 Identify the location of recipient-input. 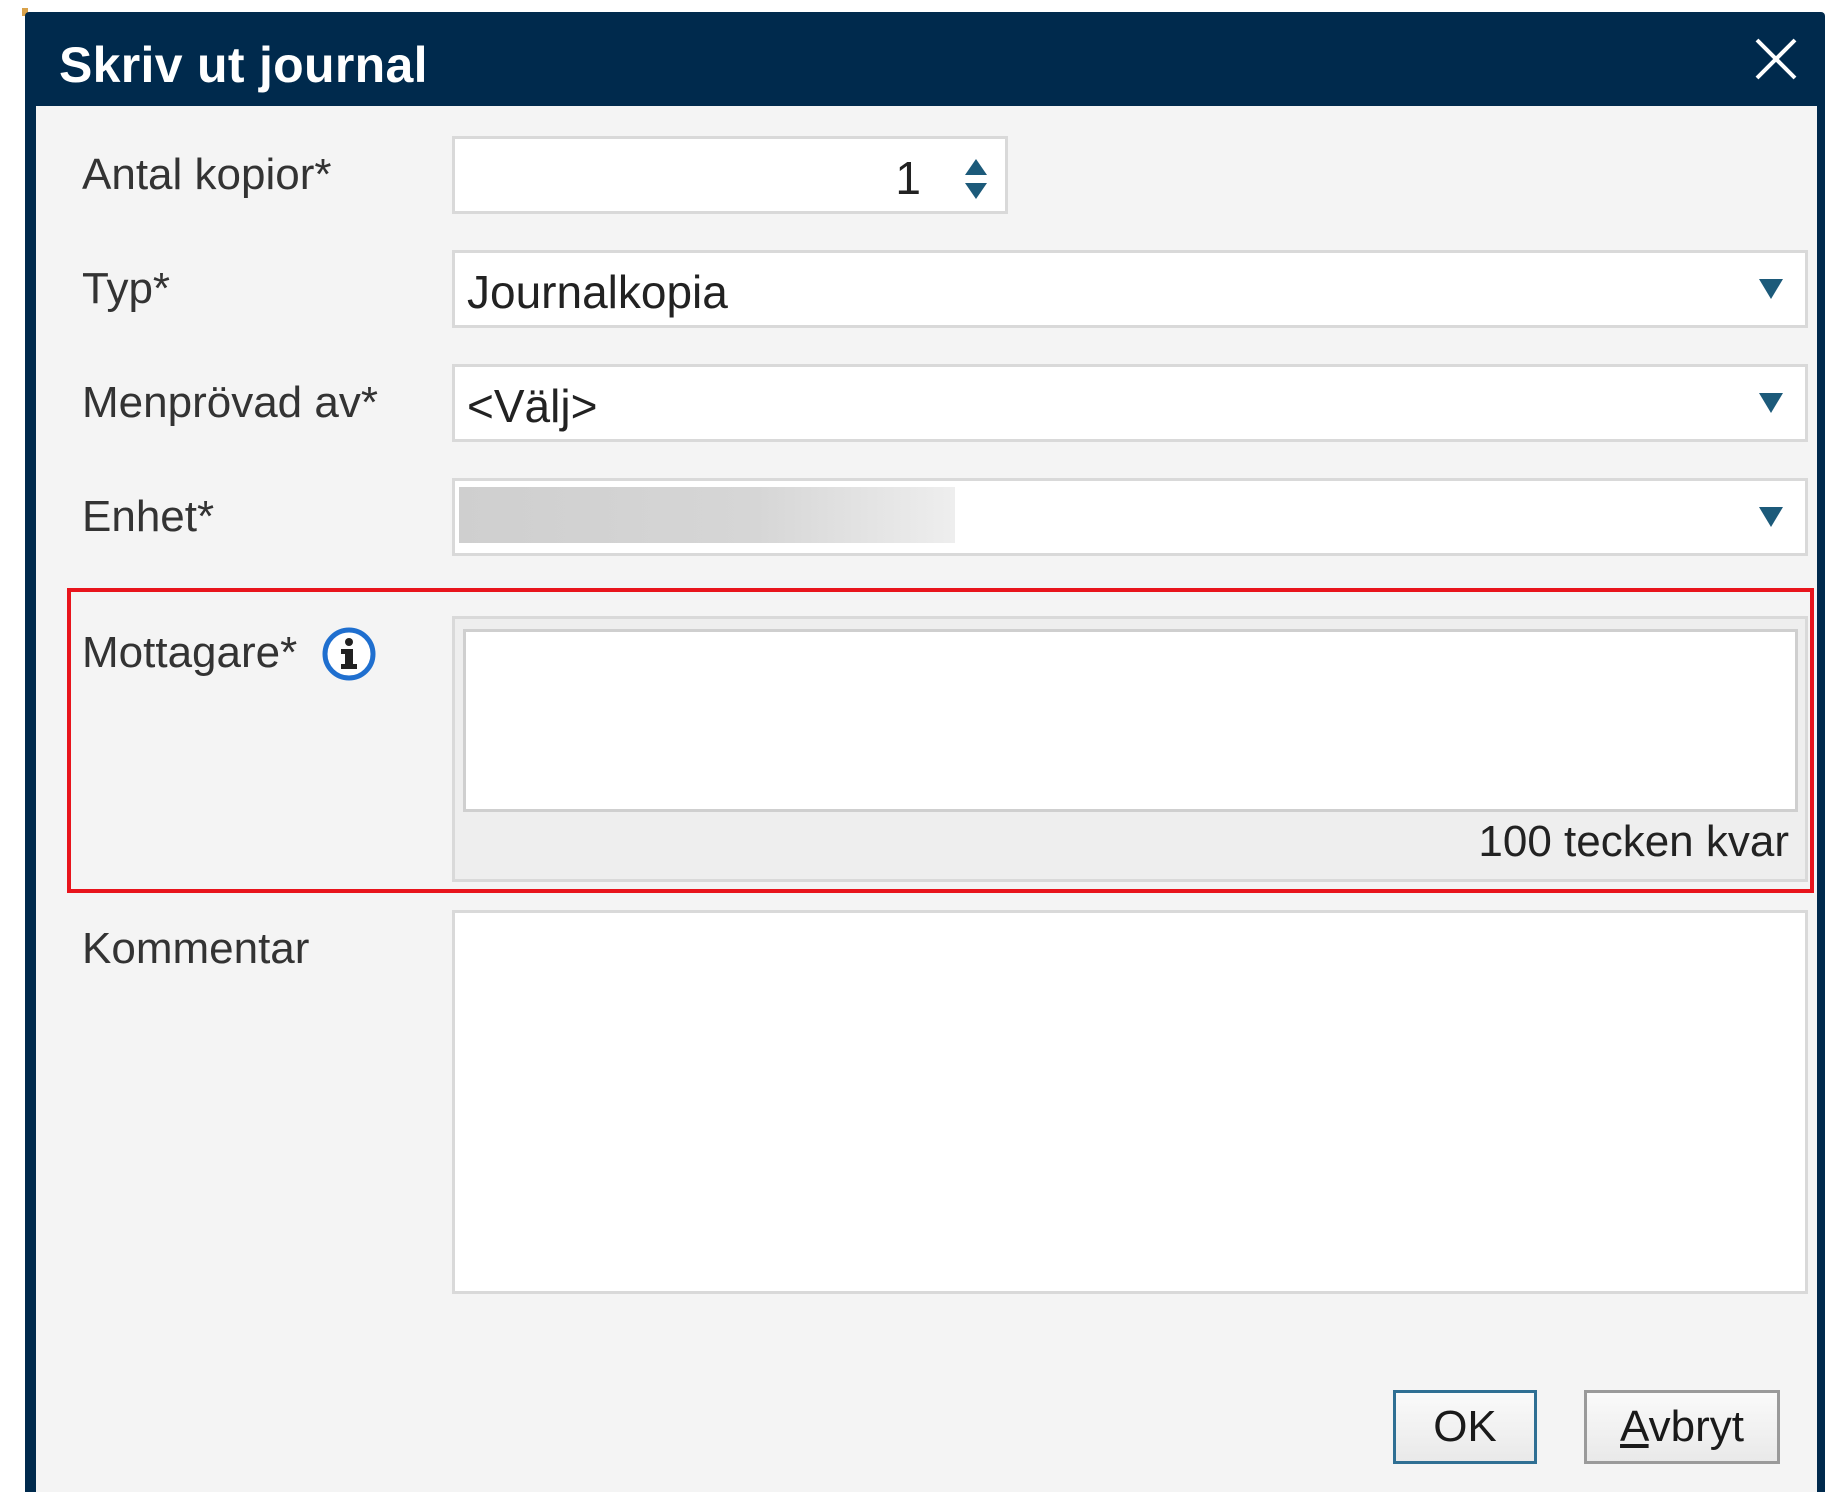
(1130, 720).